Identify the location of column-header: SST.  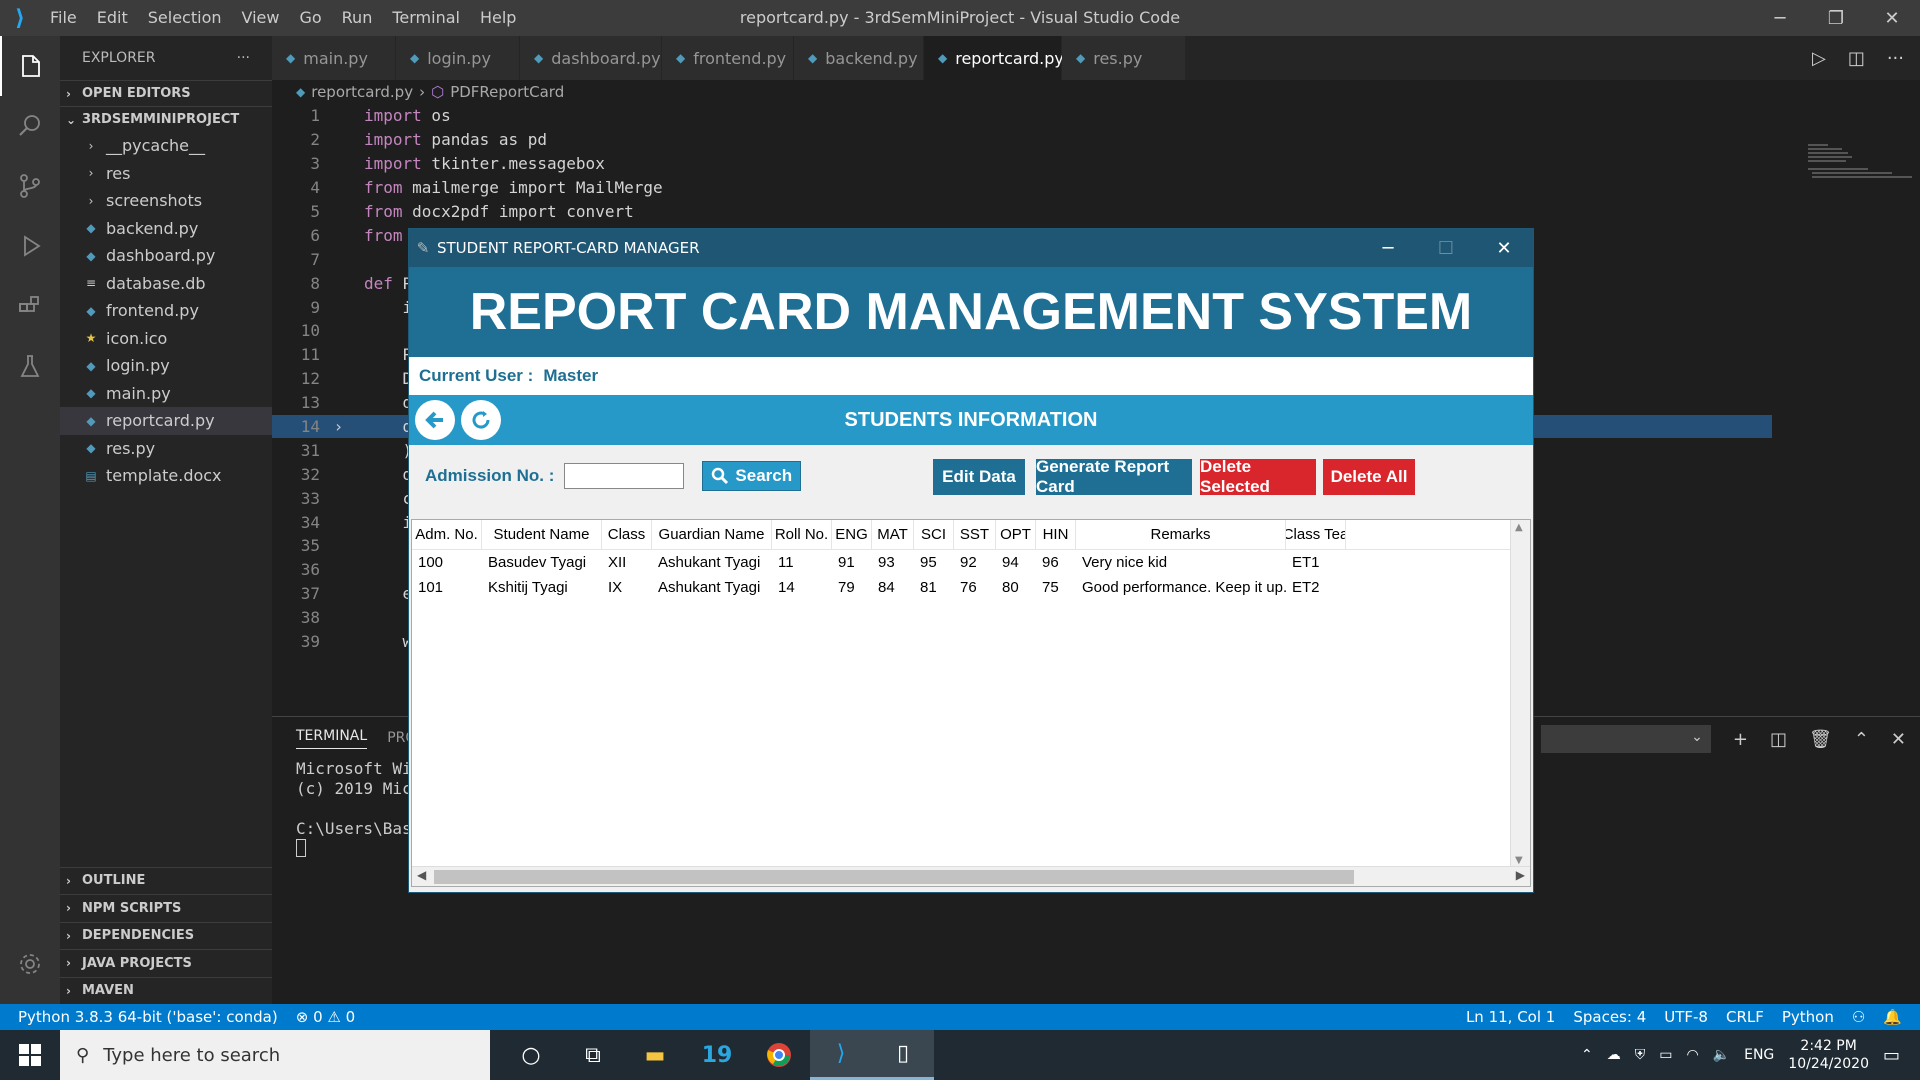
(975, 534).